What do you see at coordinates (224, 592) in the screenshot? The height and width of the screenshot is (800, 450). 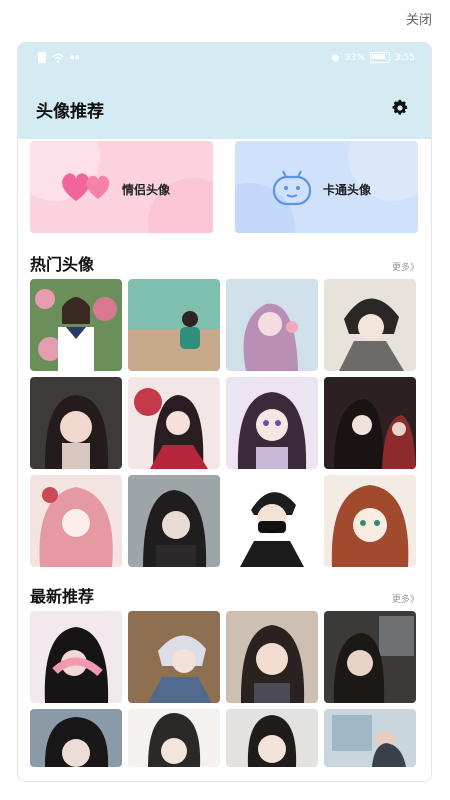 I see `section-latest-header: 最新推荐 更多》` at bounding box center [224, 592].